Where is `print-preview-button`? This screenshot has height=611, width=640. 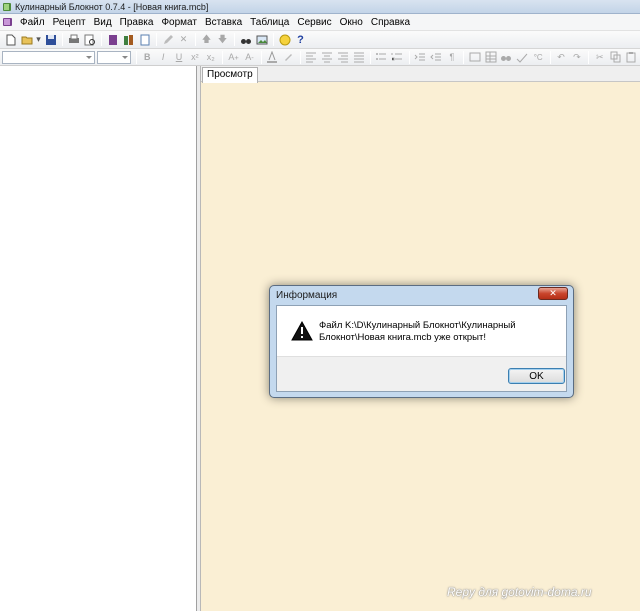
print-preview-button is located at coordinates (89, 39).